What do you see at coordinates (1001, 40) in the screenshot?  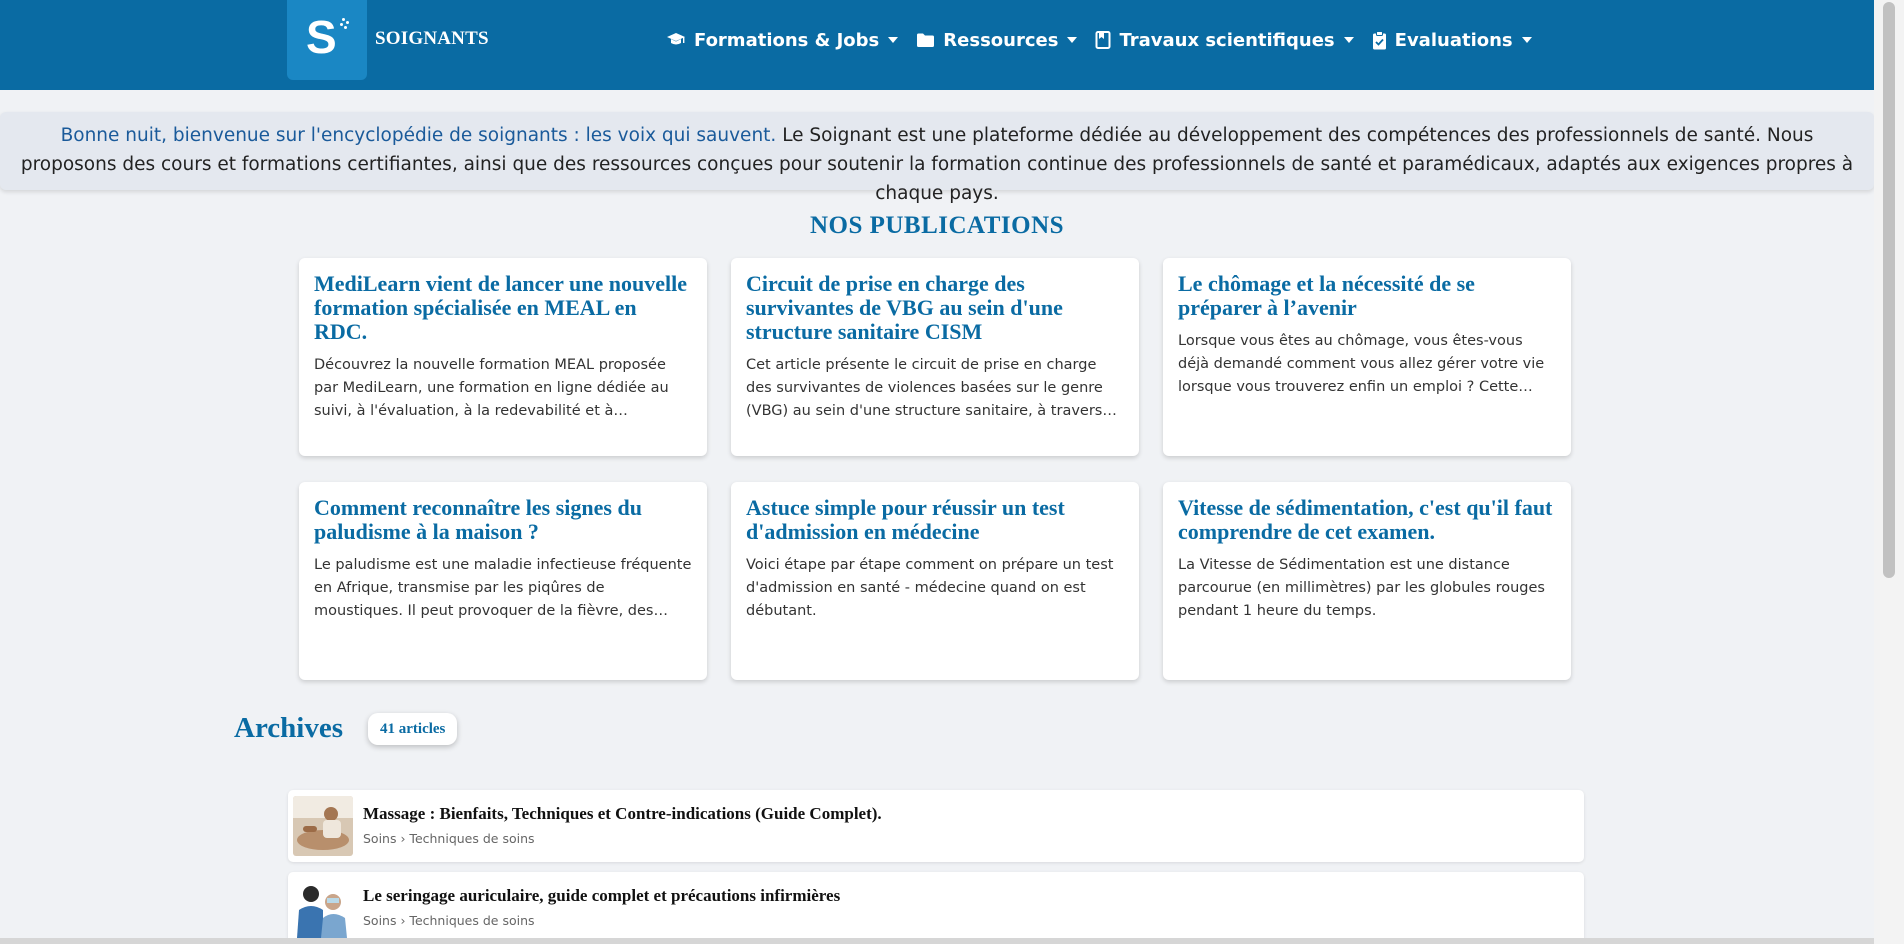 I see `nav-ressources-label: Ressources` at bounding box center [1001, 40].